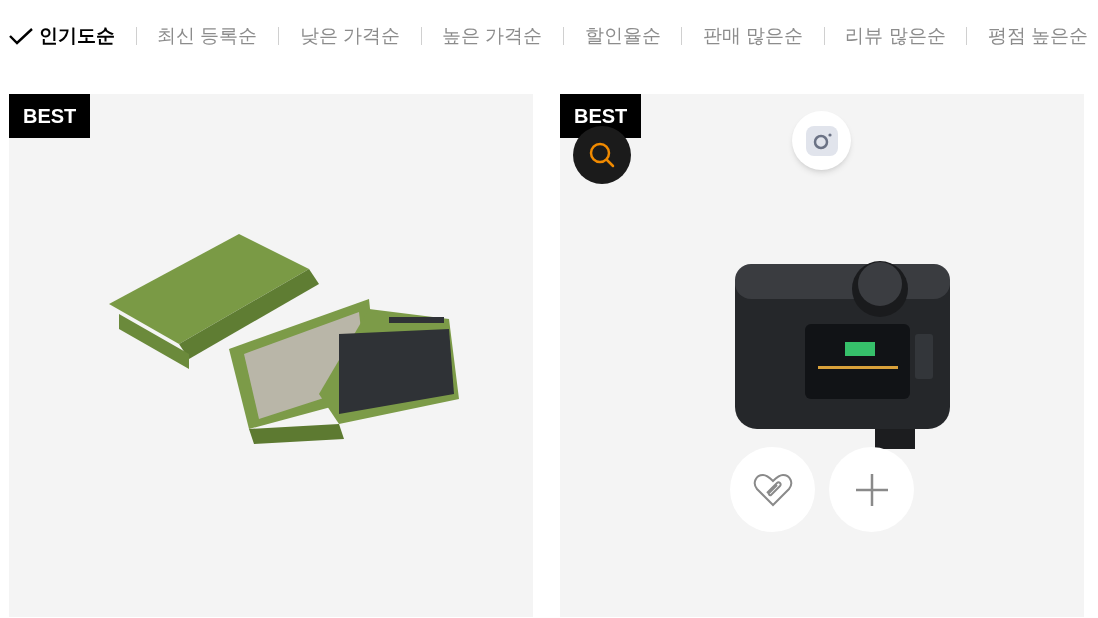 This screenshot has width=1098, height=618. What do you see at coordinates (62, 36) in the screenshot?
I see `sort-option: 인기도순` at bounding box center [62, 36].